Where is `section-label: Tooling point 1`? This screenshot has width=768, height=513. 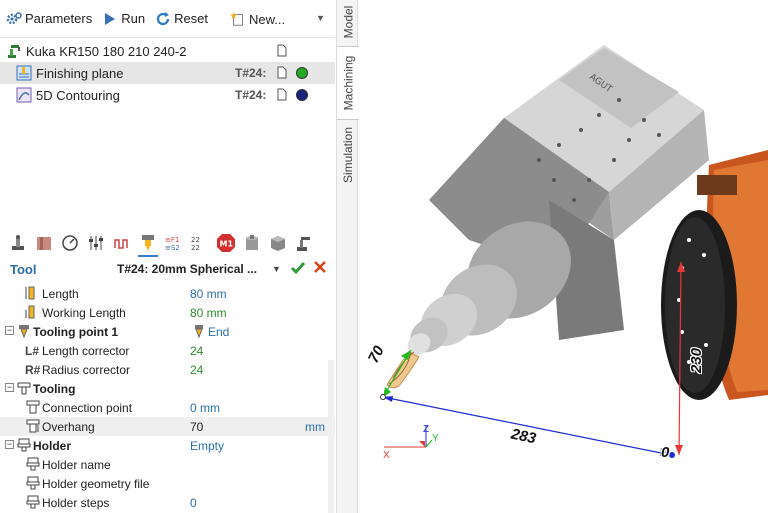
section-label: Tooling point 1 is located at coordinates (76, 331).